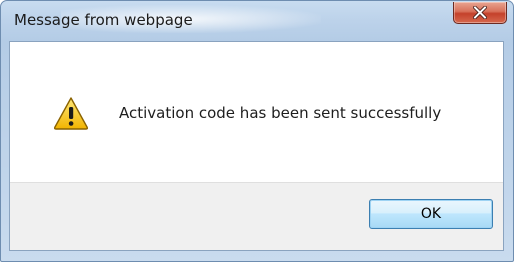 Image resolution: width=514 pixels, height=262 pixels. I want to click on close-button, so click(480, 13).